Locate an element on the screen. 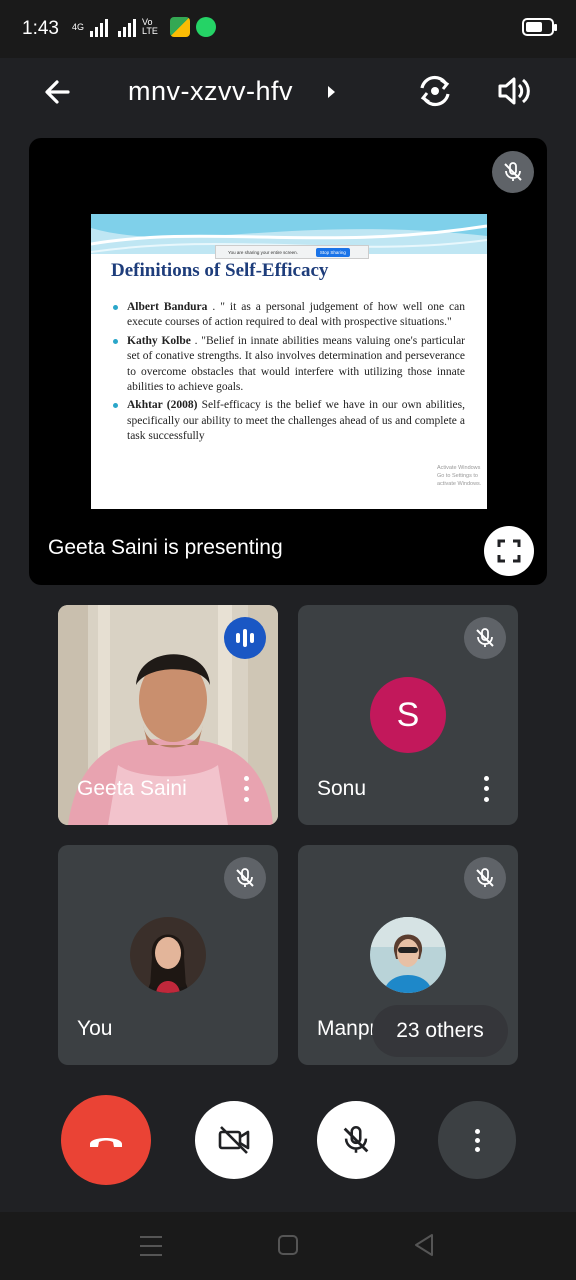  status-bar: 1:43 4G Vo LTE is located at coordinates (288, 29).